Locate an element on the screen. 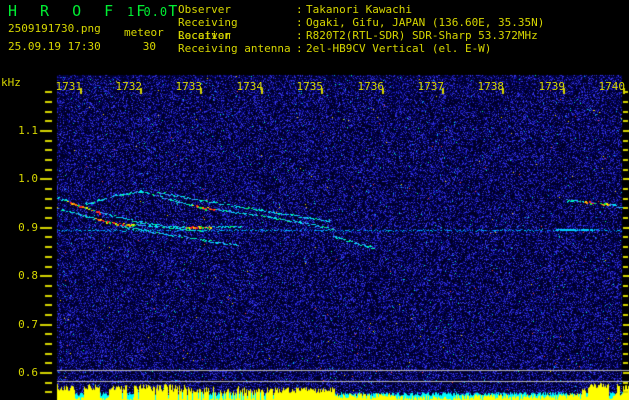 This screenshot has height=400, width=629. time-tick-label: 1740 is located at coordinates (612, 86).